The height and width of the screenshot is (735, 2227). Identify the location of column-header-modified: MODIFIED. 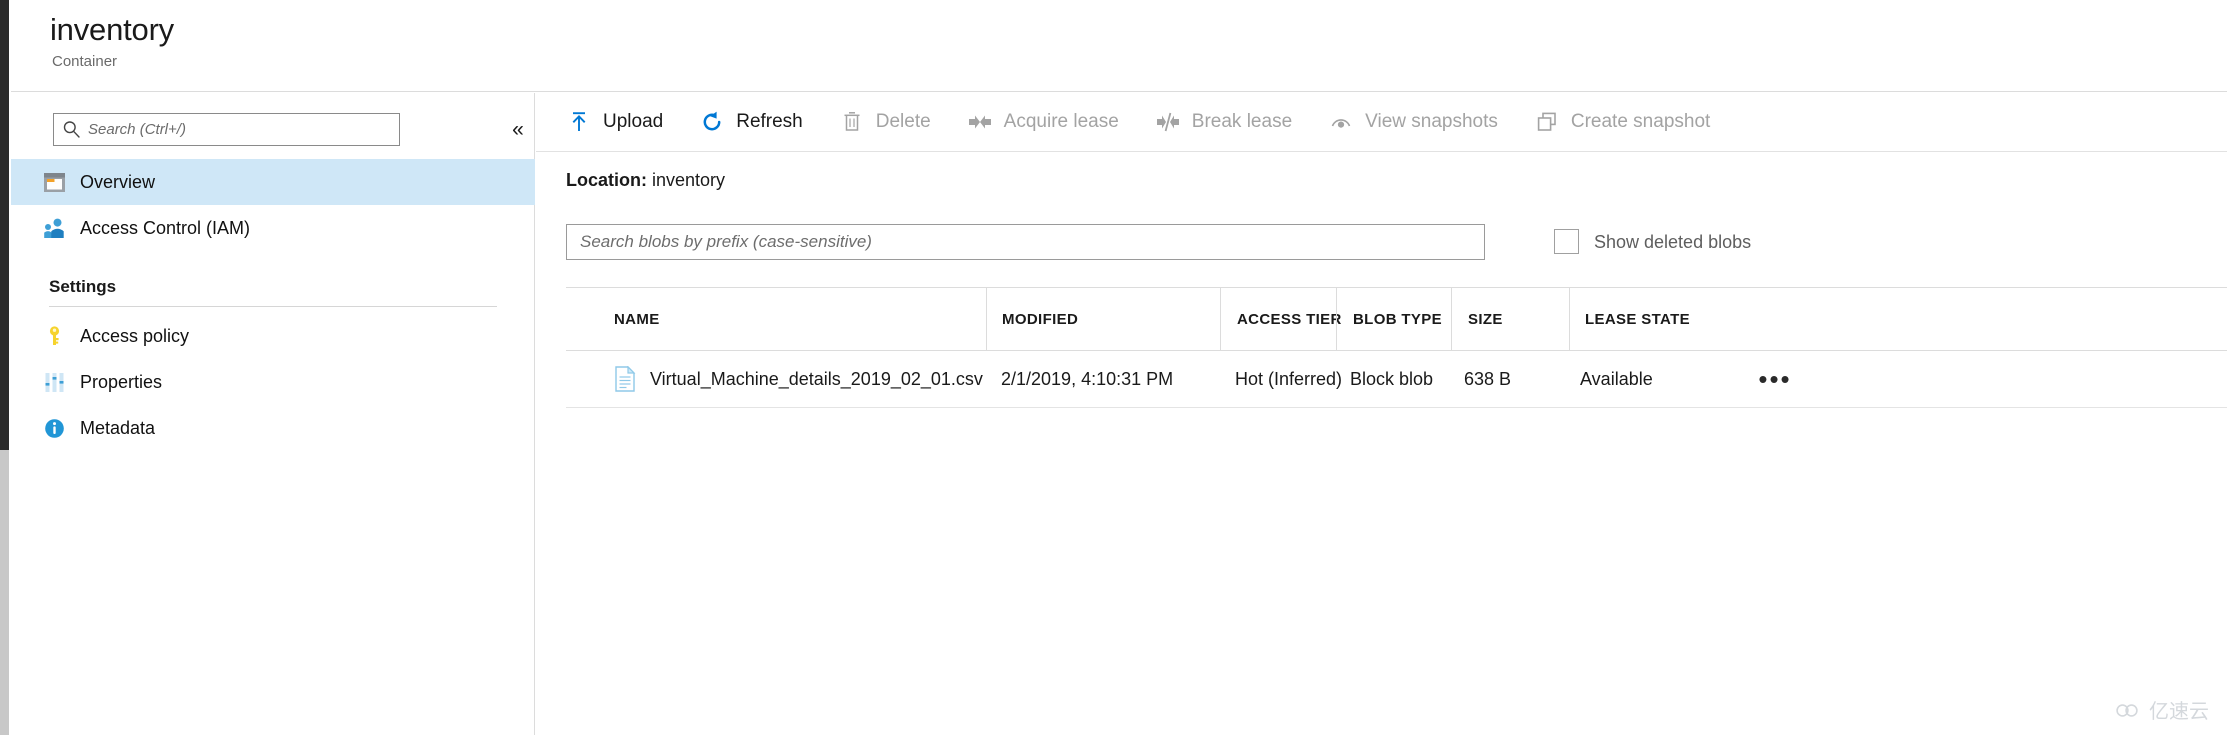
(1103, 319).